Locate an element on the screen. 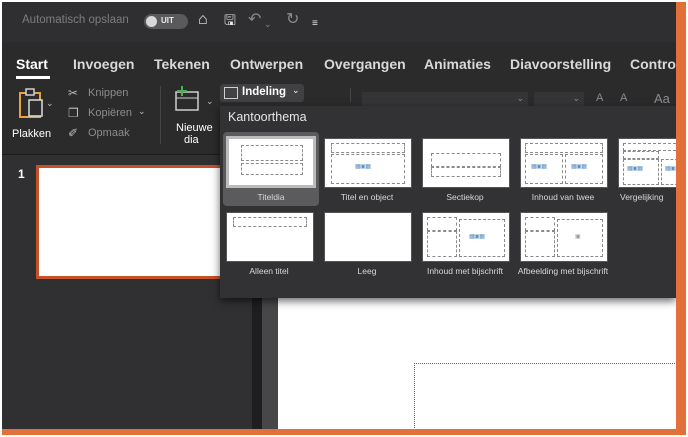  tab-overgangen: Overgangen is located at coordinates (365, 64).